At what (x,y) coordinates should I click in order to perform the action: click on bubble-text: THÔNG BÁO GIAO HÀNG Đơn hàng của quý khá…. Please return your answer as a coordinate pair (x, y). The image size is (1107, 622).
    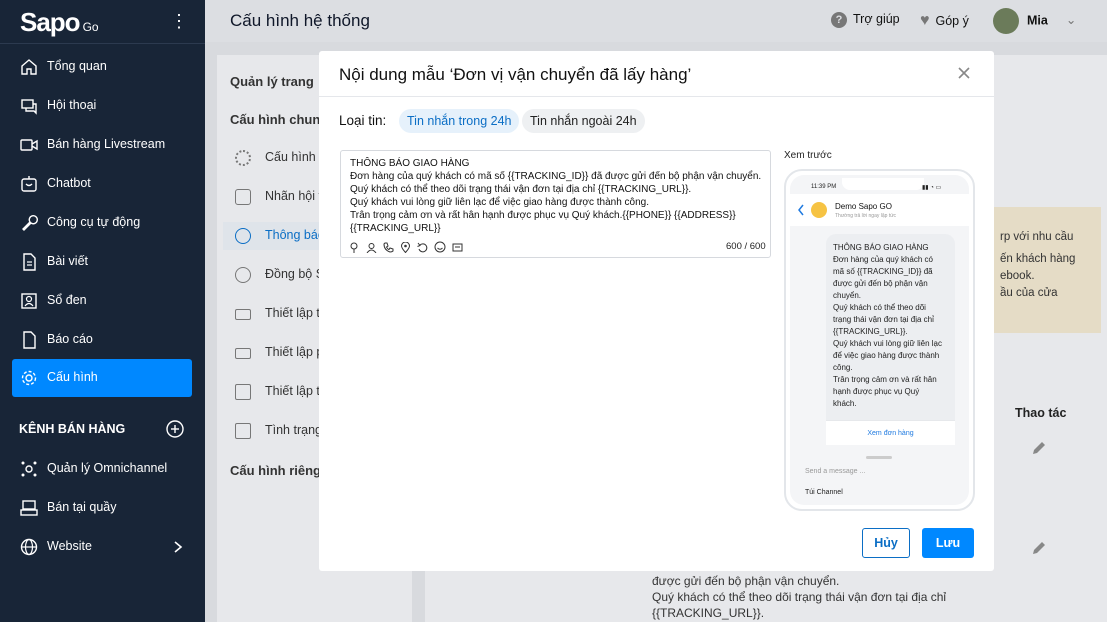
    Looking at the image, I should click on (892, 326).